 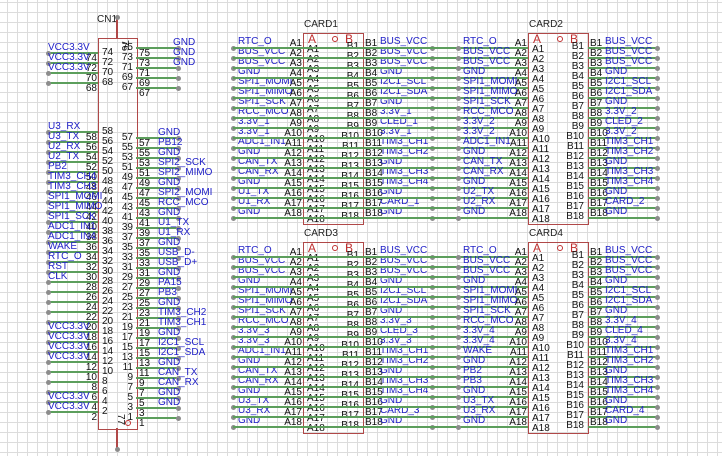 What do you see at coordinates (117, 28) in the screenshot?
I see `cn1-top-pin` at bounding box center [117, 28].